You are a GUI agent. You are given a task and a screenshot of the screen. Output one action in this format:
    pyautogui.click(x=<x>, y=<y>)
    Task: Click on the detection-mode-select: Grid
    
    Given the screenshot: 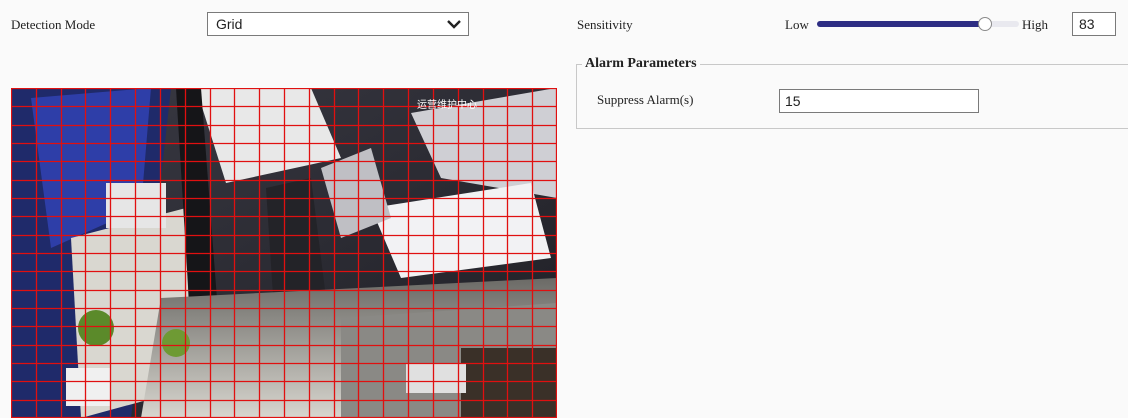 What is the action you would take?
    pyautogui.click(x=338, y=24)
    